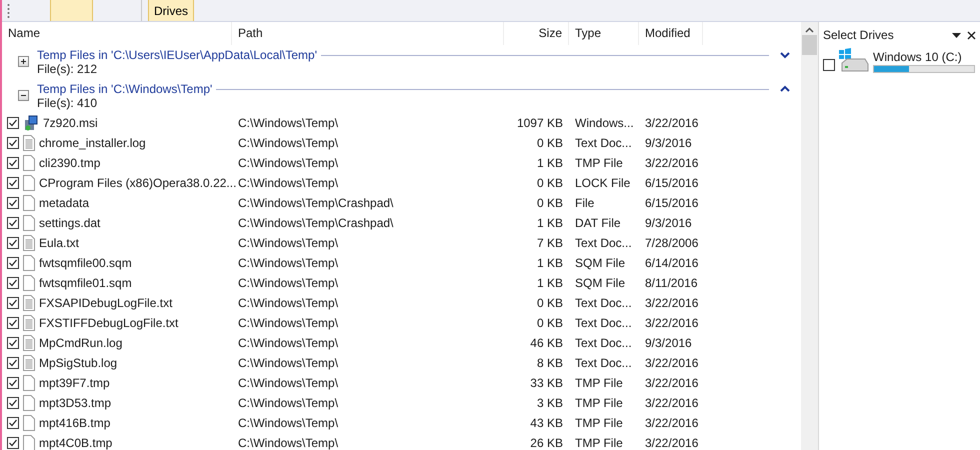  Describe the element at coordinates (74, 383) in the screenshot. I see `file-name: mpt39F7.tmp` at that location.